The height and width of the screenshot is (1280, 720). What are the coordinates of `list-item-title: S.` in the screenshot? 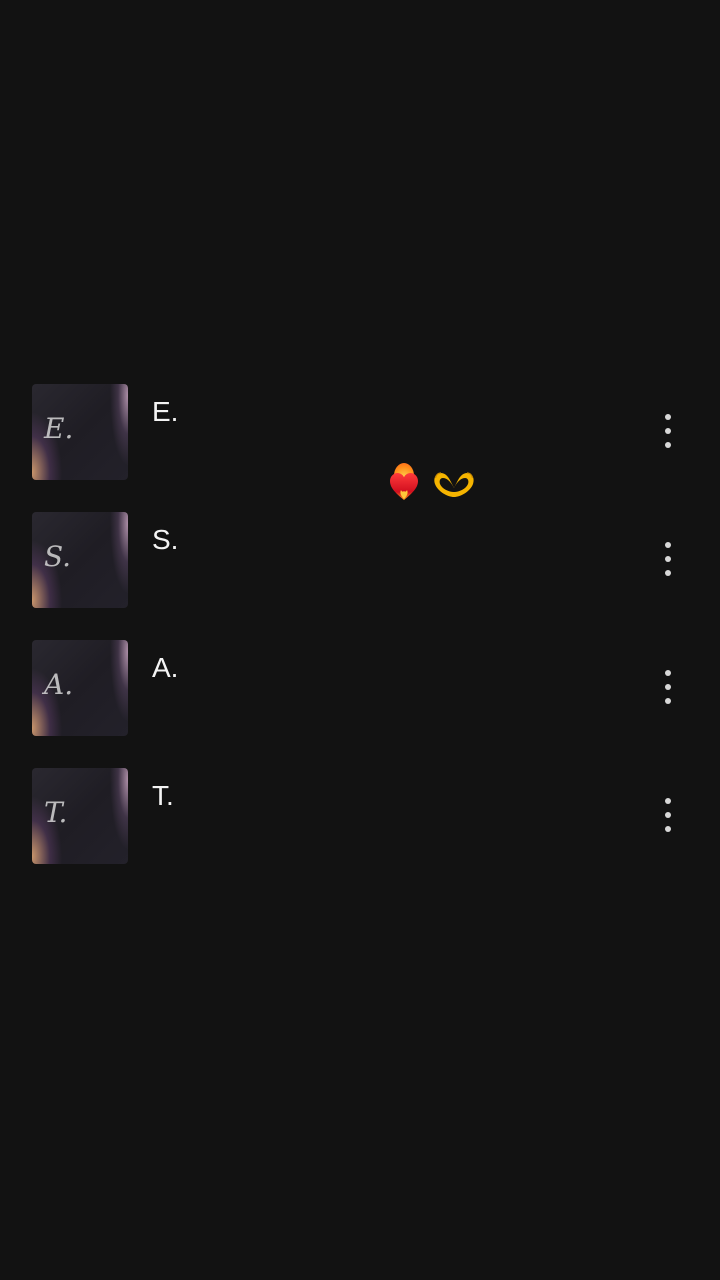 It's located at (165, 539).